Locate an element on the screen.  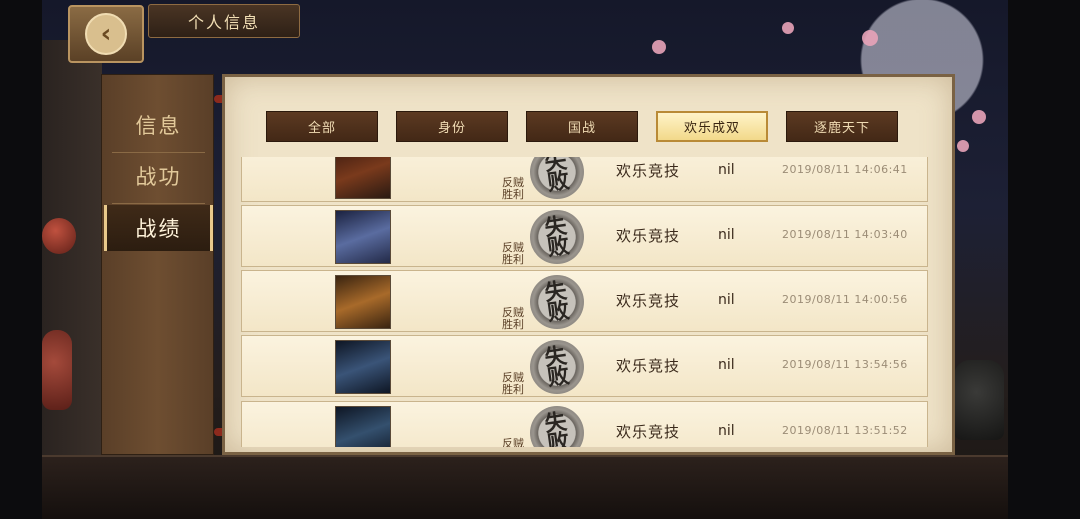
record-time: 2019/08/11 14:00:56 is located at coordinates (845, 299).